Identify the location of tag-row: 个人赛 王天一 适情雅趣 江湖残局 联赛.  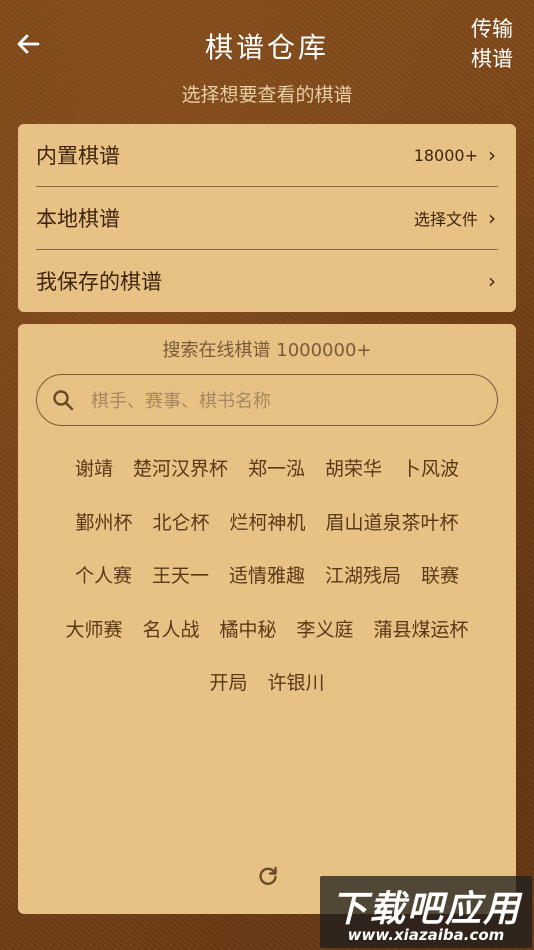
(267, 574).